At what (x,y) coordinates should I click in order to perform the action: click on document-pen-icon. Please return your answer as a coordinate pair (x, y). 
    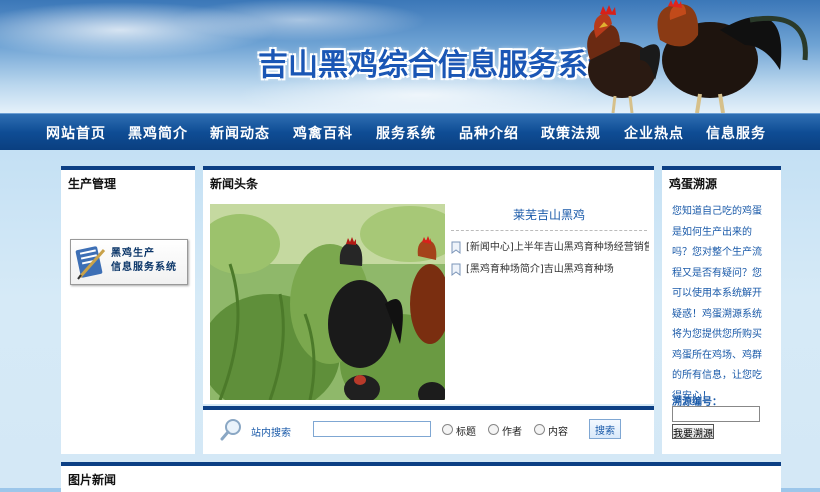
    Looking at the image, I should click on (90, 263).